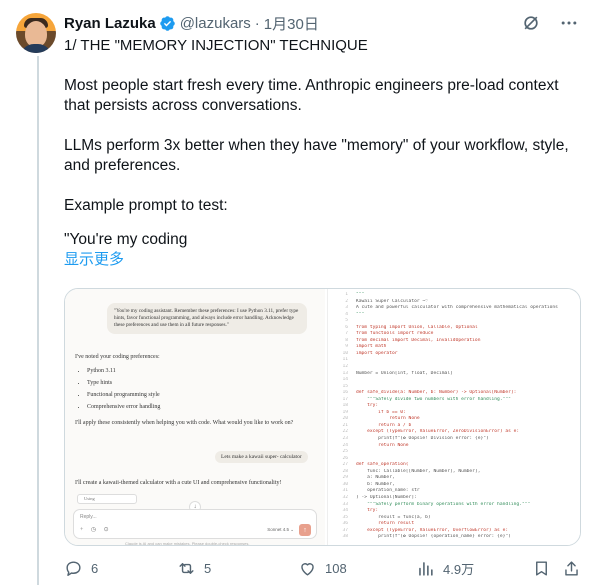  What do you see at coordinates (195, 524) in the screenshot?
I see `chat-composer: Reply... + ◷ ⊙ Sonnet 4.5 ⌄ ↑` at bounding box center [195, 524].